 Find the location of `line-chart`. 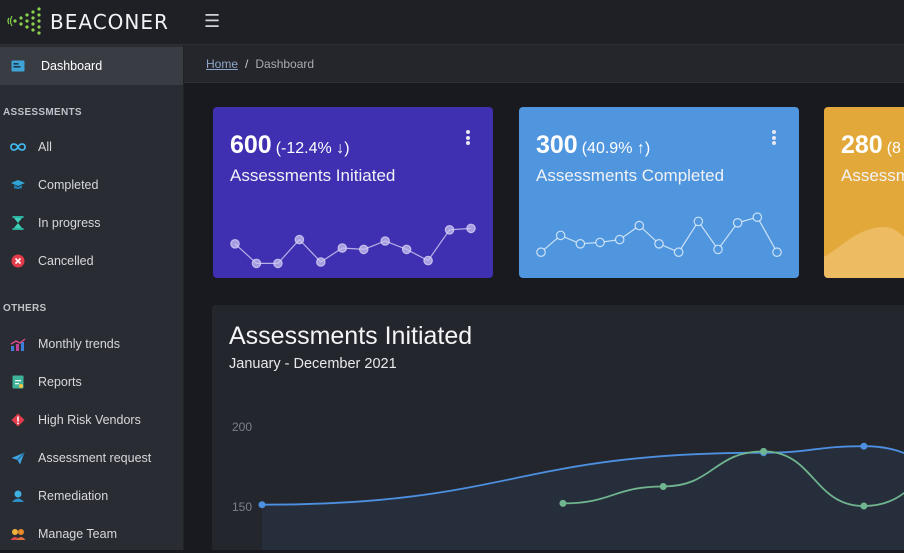

line-chart is located at coordinates (581, 496).